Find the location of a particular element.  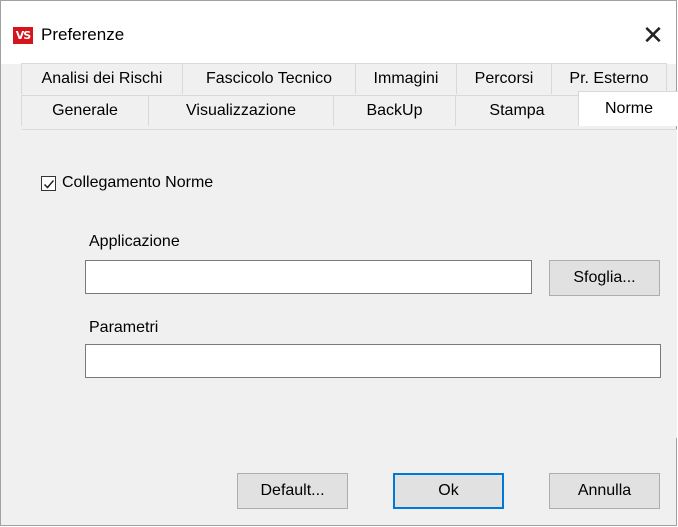

tab-percorsi: Percorsi is located at coordinates (504, 78).